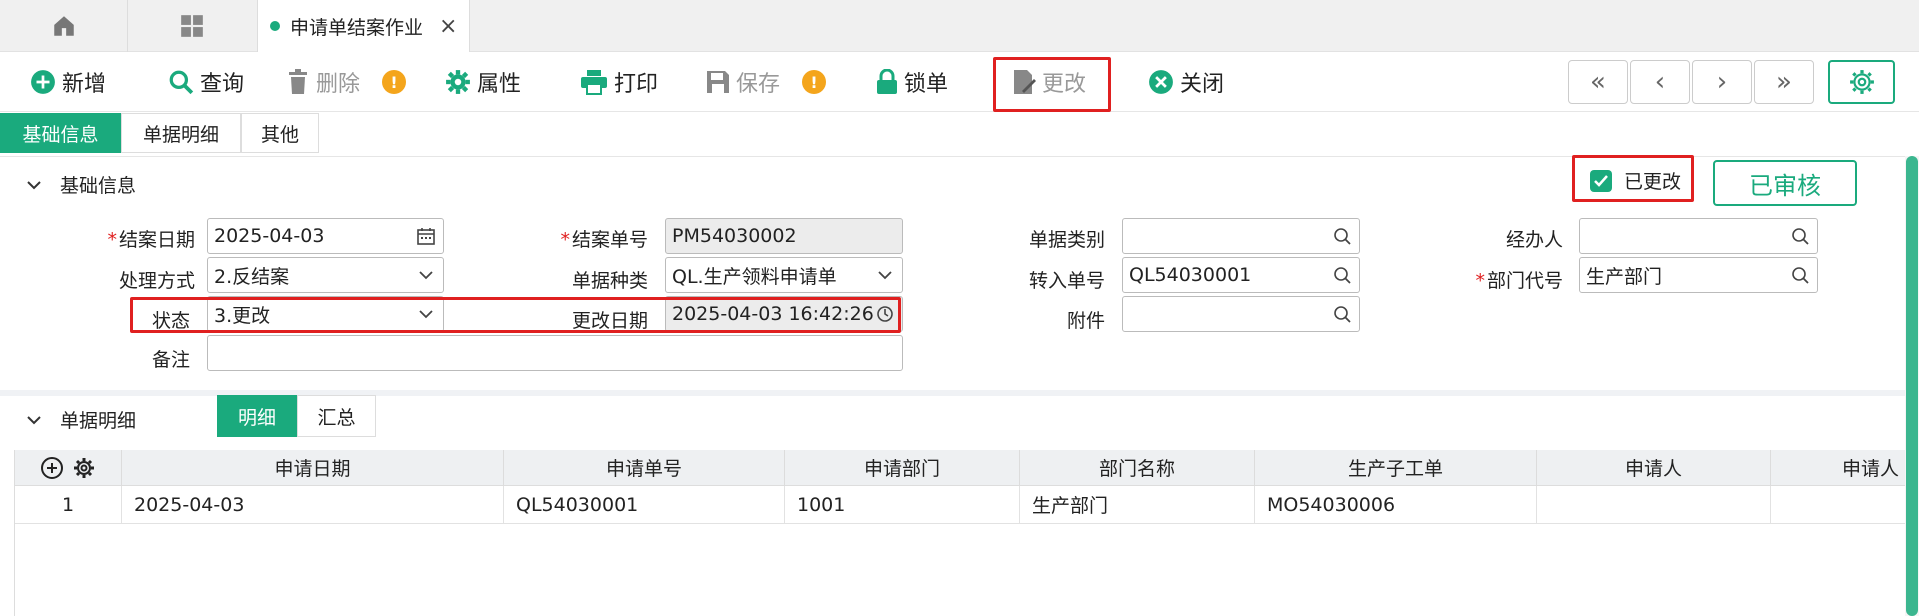 This screenshot has height=616, width=1919. What do you see at coordinates (594, 82) in the screenshot?
I see `printer-icon` at bounding box center [594, 82].